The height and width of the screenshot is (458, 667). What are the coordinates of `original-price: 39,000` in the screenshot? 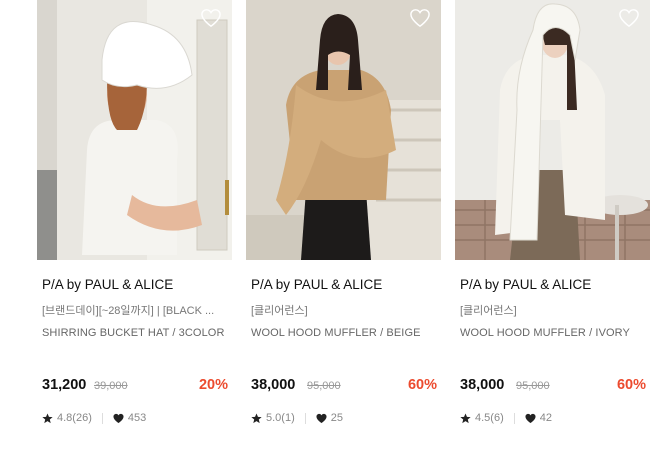 It's located at (111, 386).